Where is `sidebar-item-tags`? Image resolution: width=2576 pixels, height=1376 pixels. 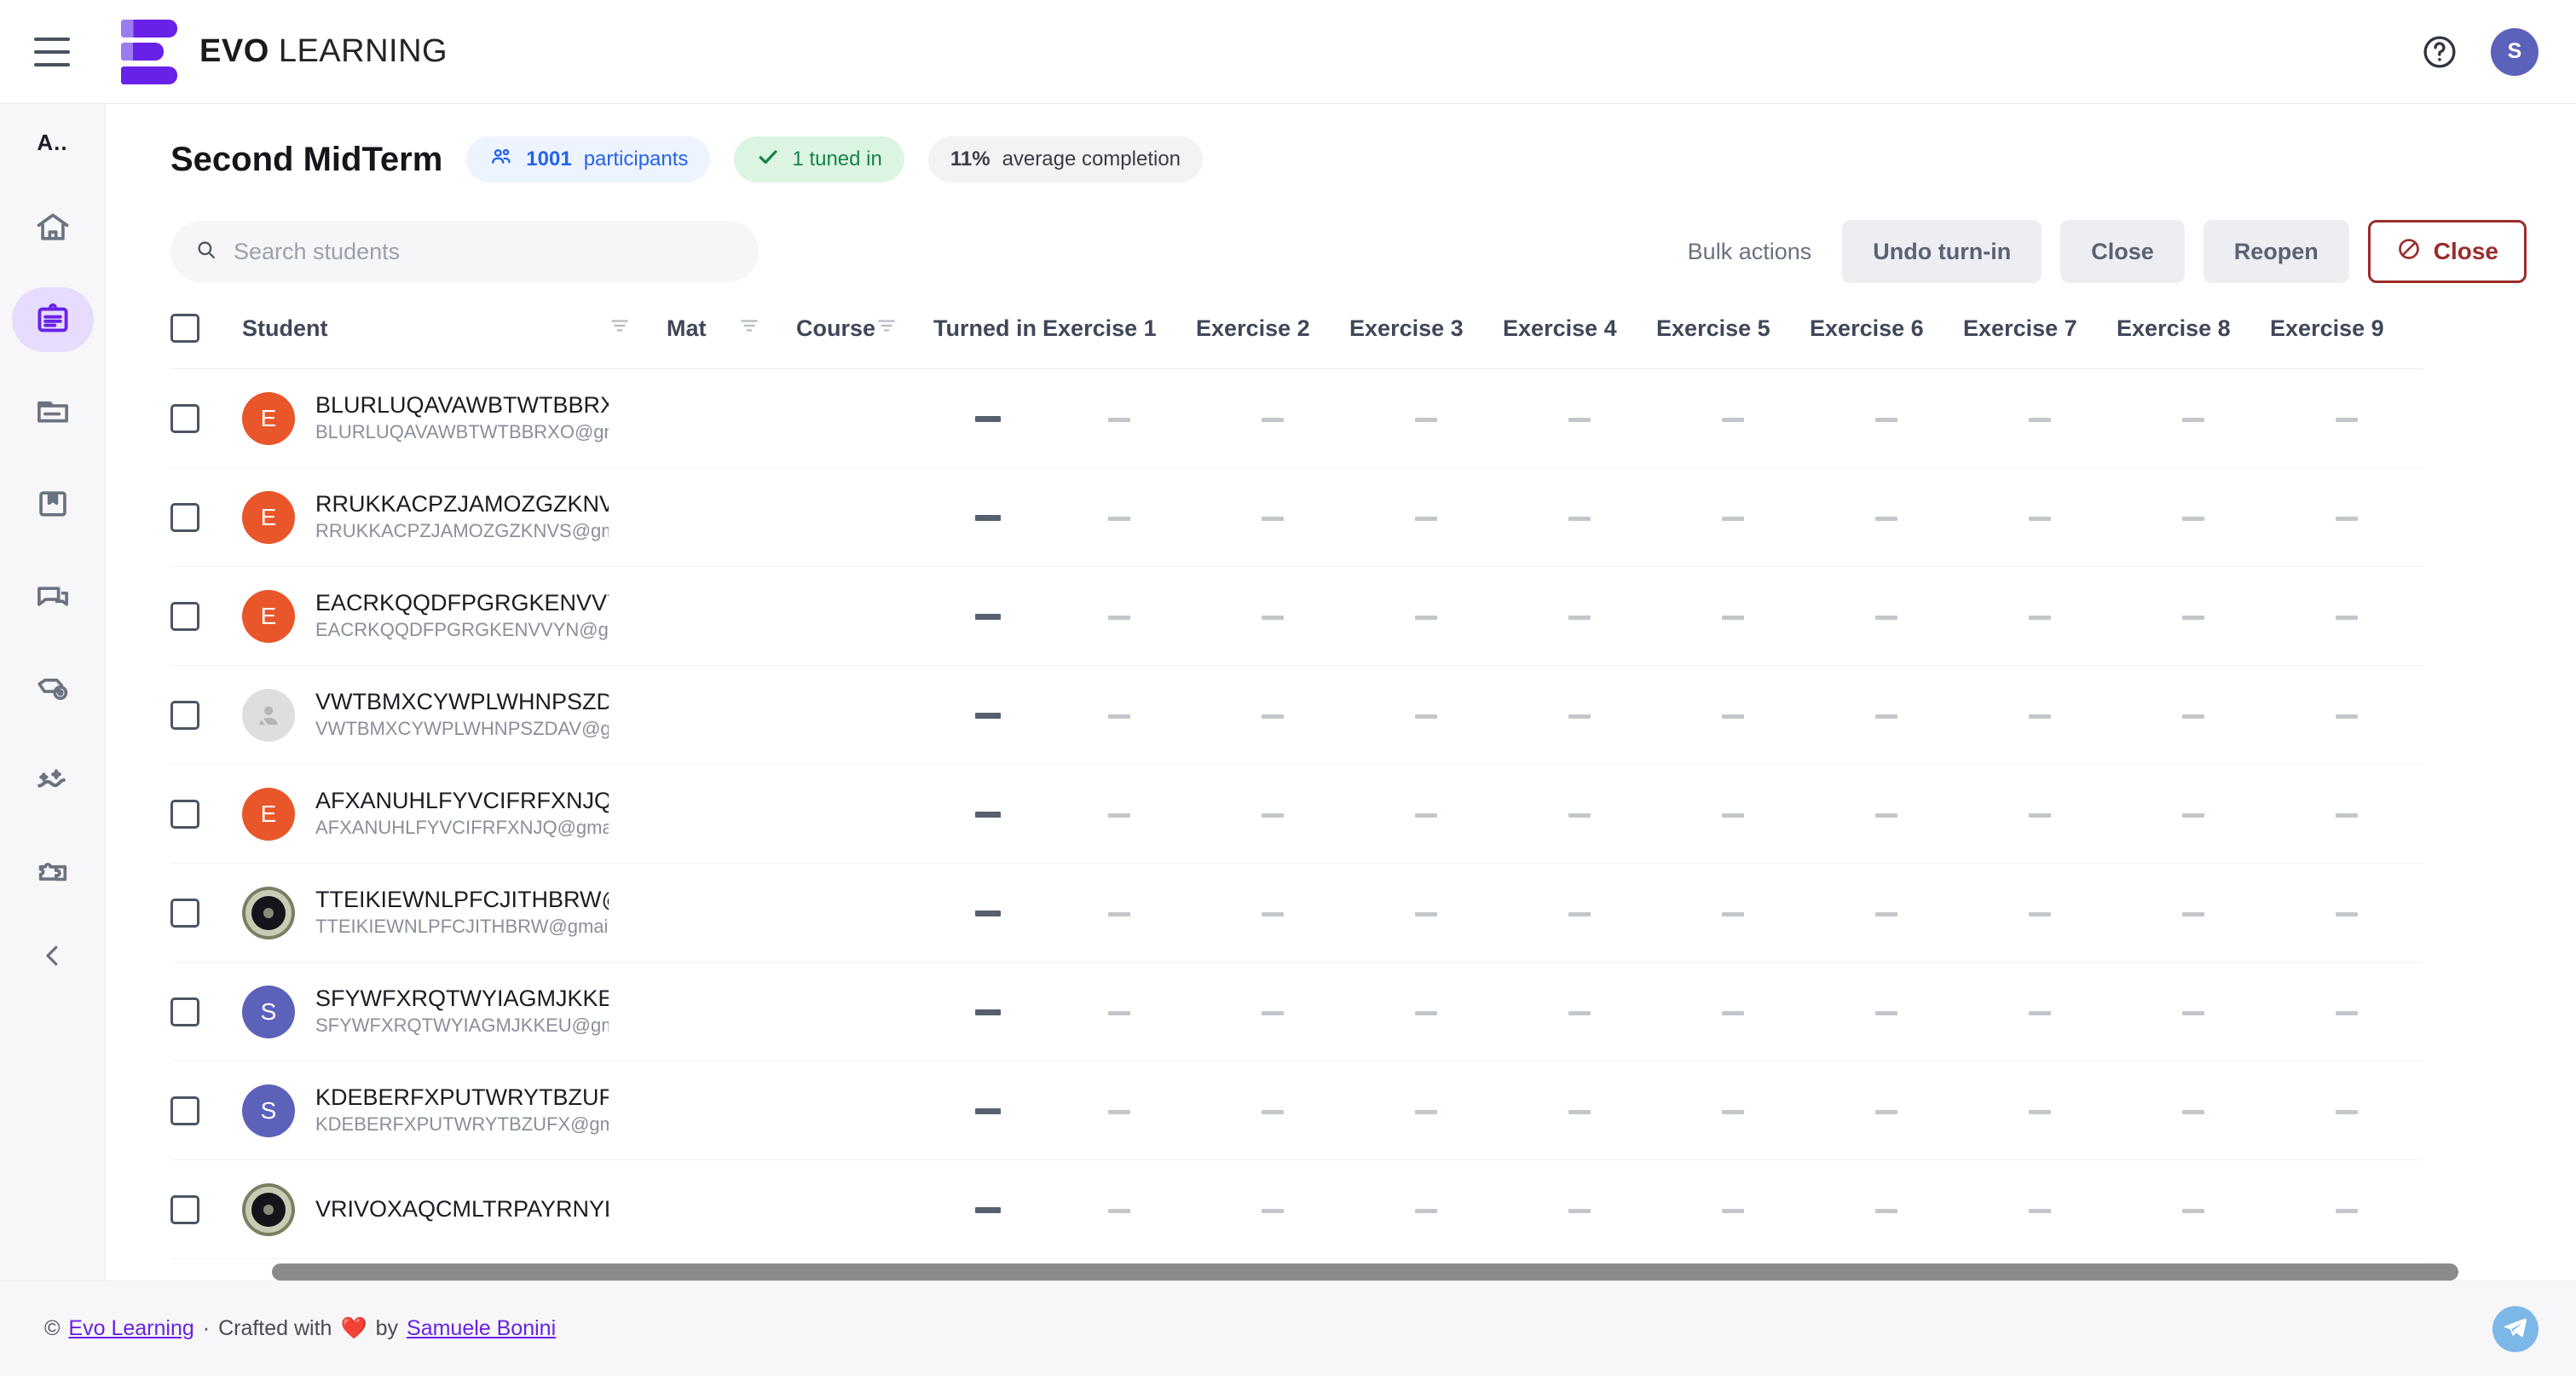
sidebar-item-tags is located at coordinates (53, 688).